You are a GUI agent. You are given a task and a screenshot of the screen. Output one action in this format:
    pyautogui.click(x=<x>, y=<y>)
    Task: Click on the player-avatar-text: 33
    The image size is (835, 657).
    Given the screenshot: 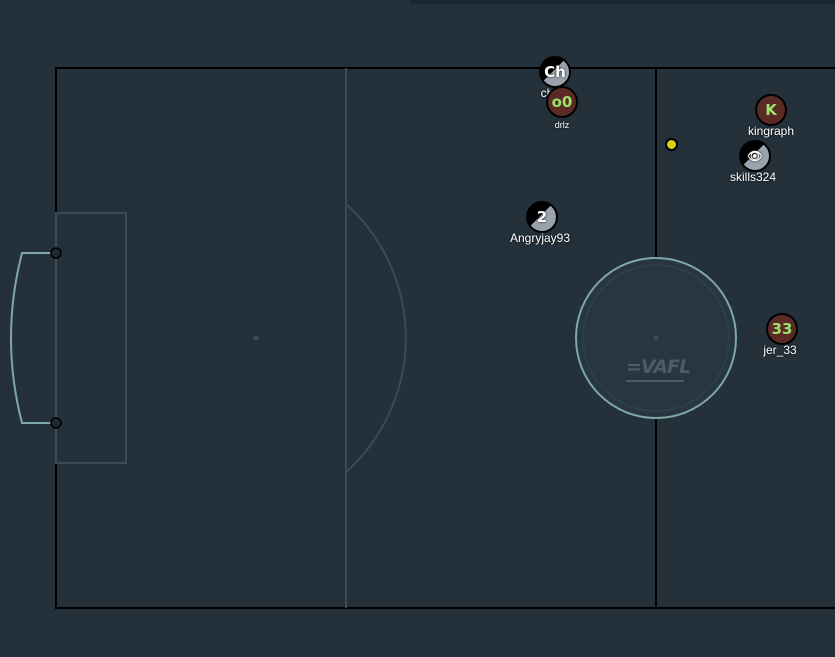 What is the action you would take?
    pyautogui.click(x=782, y=329)
    